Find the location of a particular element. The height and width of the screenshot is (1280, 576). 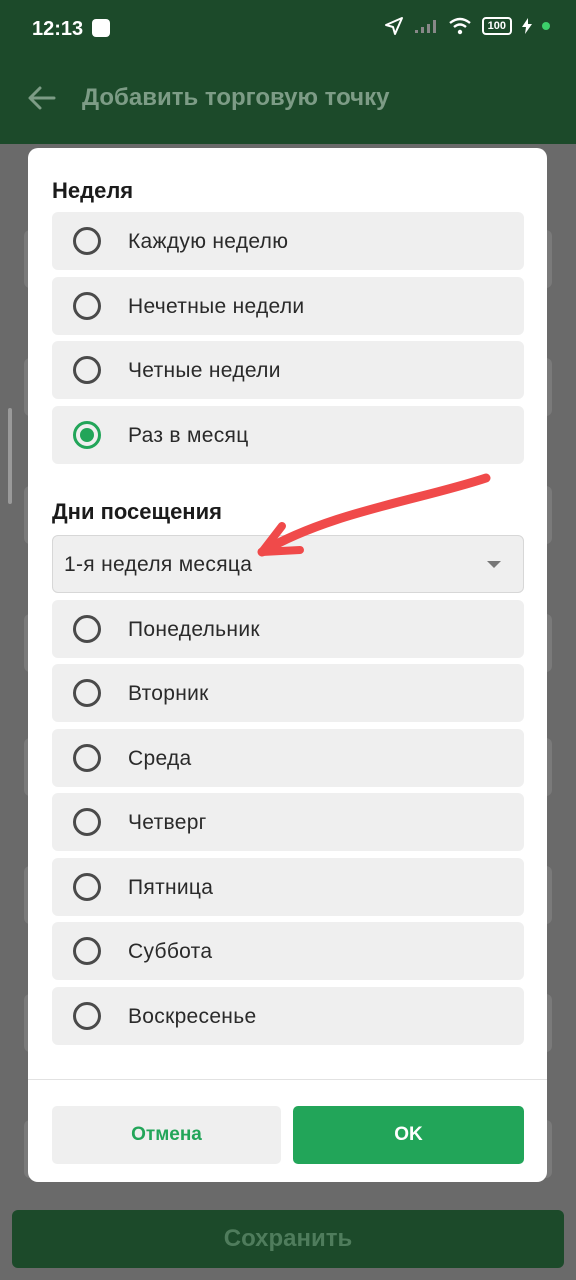

status-icons: 100 is located at coordinates (467, 26).